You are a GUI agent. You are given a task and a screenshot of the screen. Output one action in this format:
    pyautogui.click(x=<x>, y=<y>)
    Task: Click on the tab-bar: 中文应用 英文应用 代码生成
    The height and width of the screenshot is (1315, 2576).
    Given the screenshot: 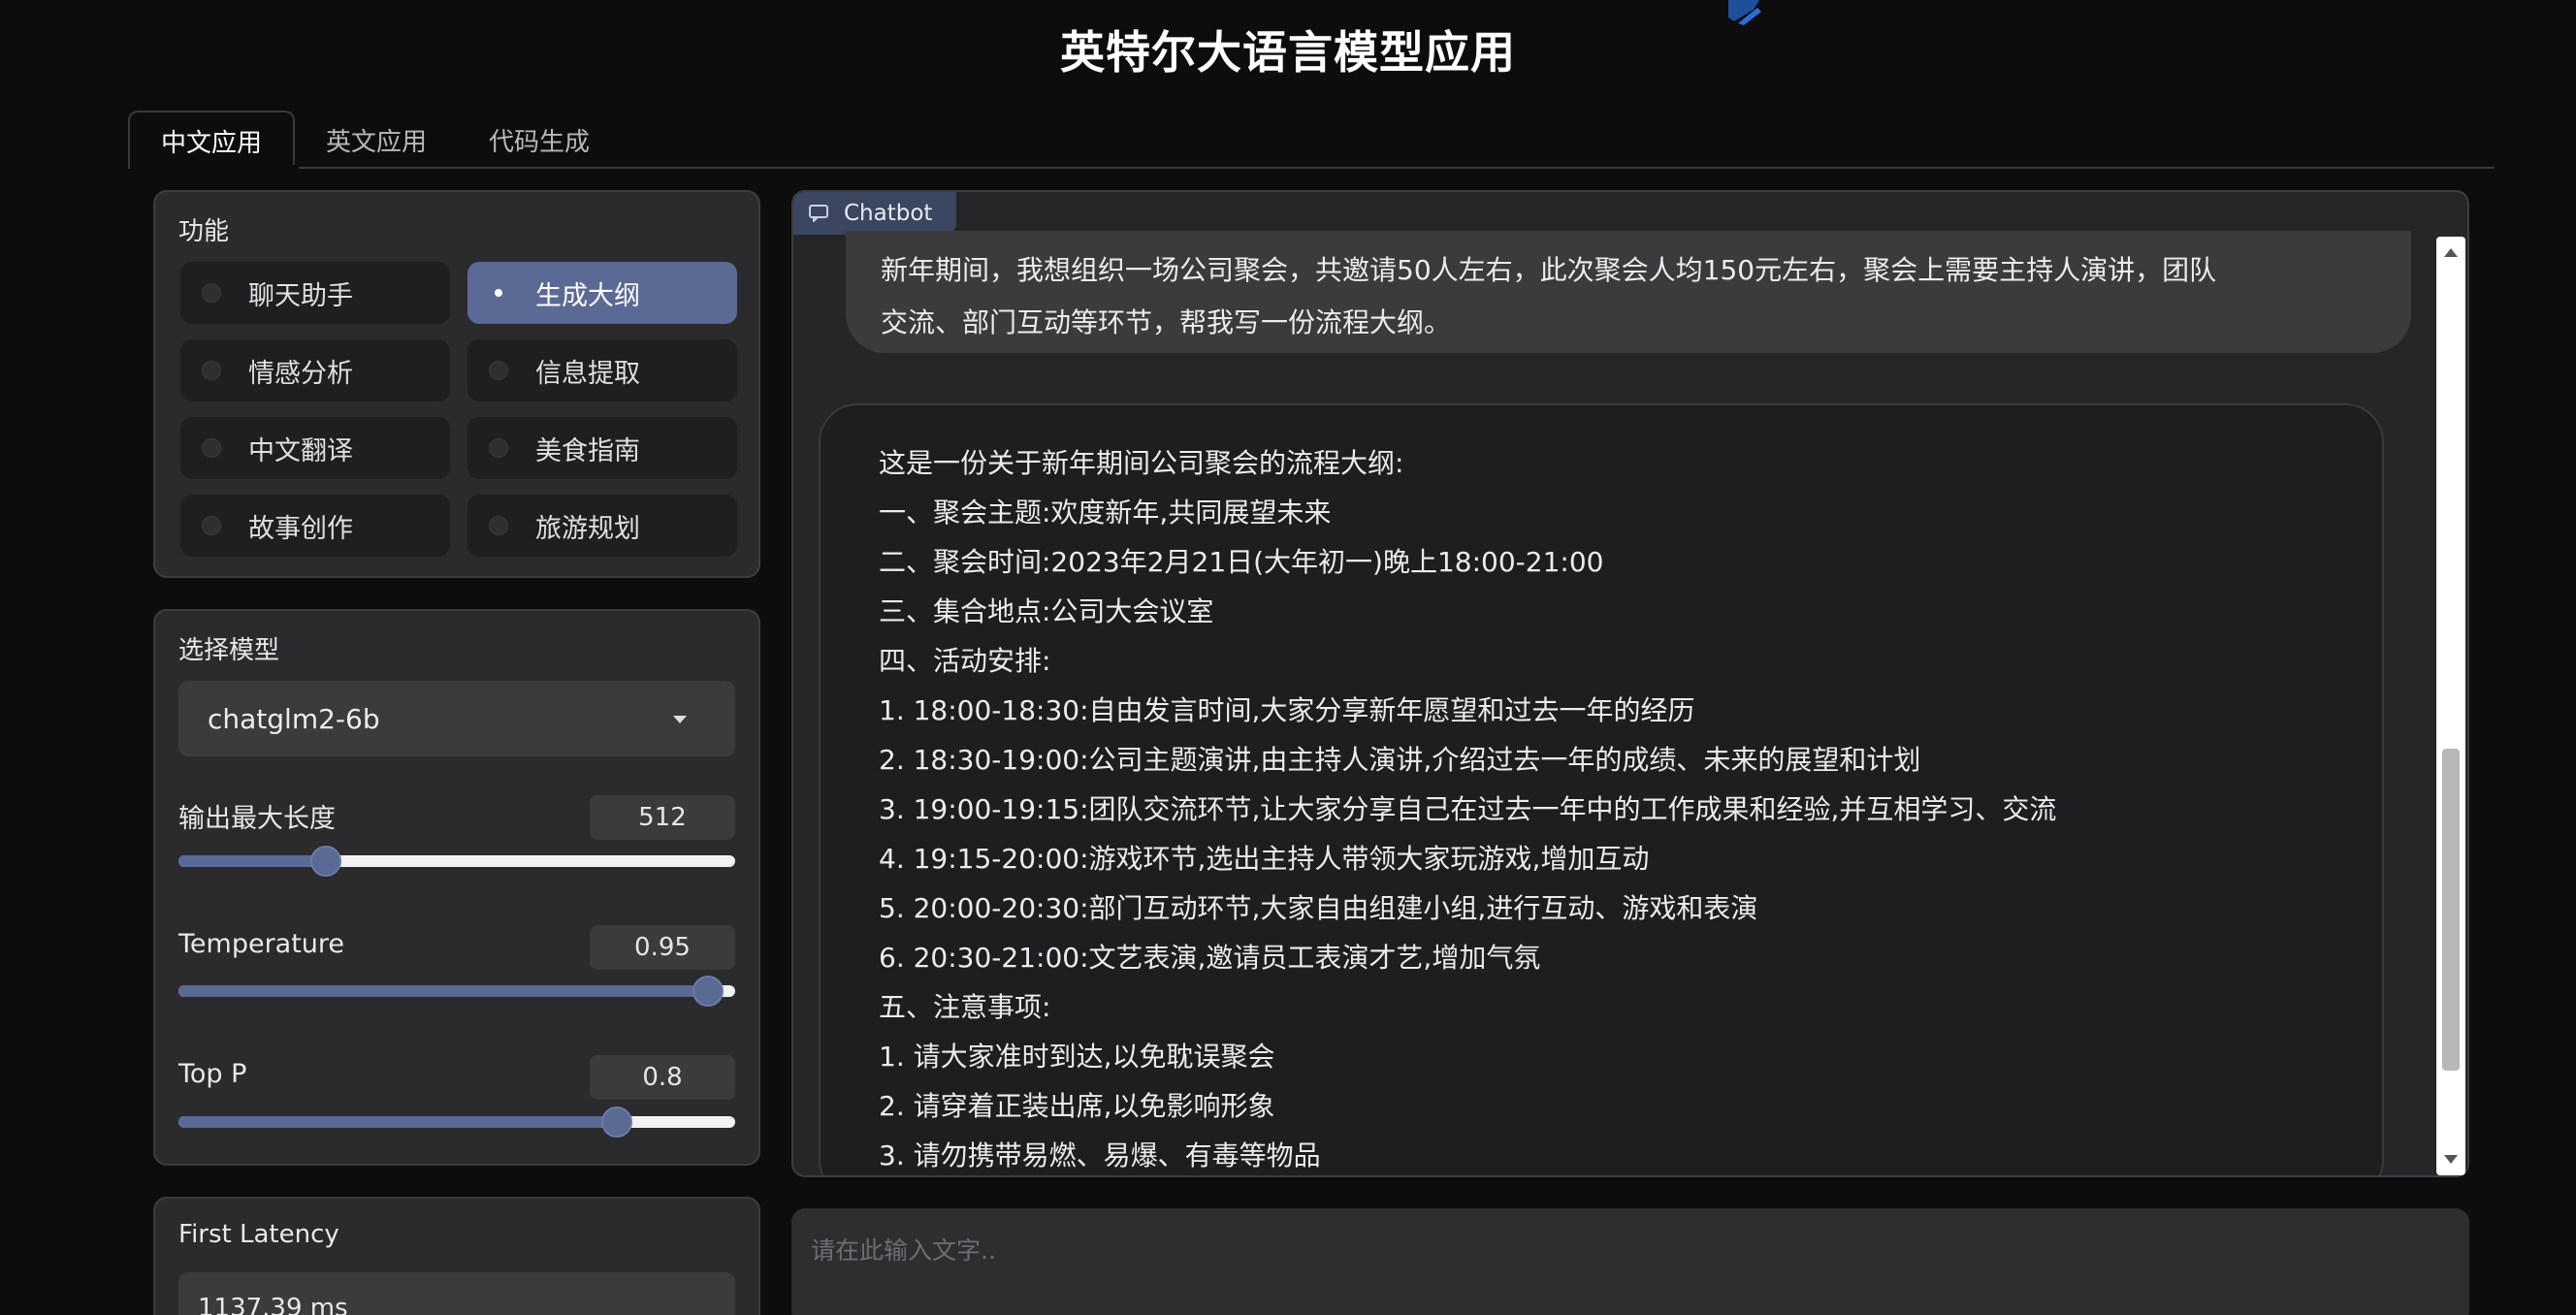 What is the action you would take?
    pyautogui.click(x=374, y=140)
    